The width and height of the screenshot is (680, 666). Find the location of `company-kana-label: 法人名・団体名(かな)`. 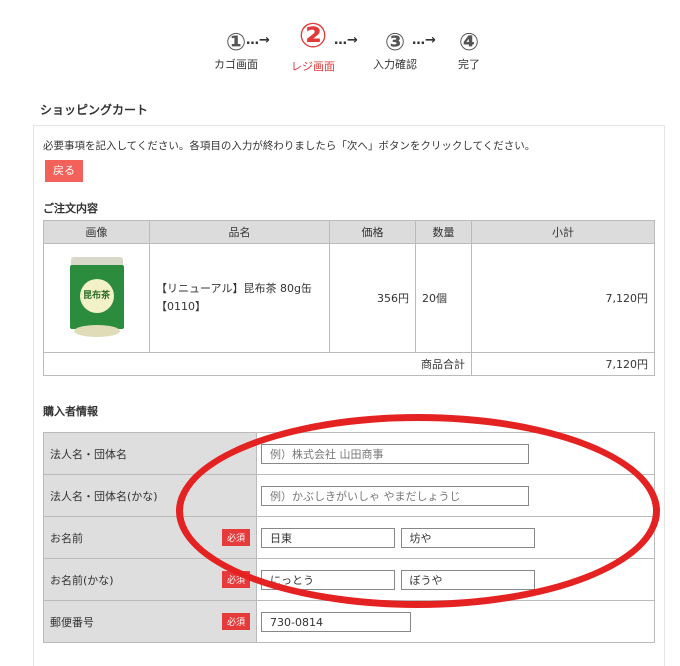

company-kana-label: 法人名・団体名(かな) is located at coordinates (150, 495).